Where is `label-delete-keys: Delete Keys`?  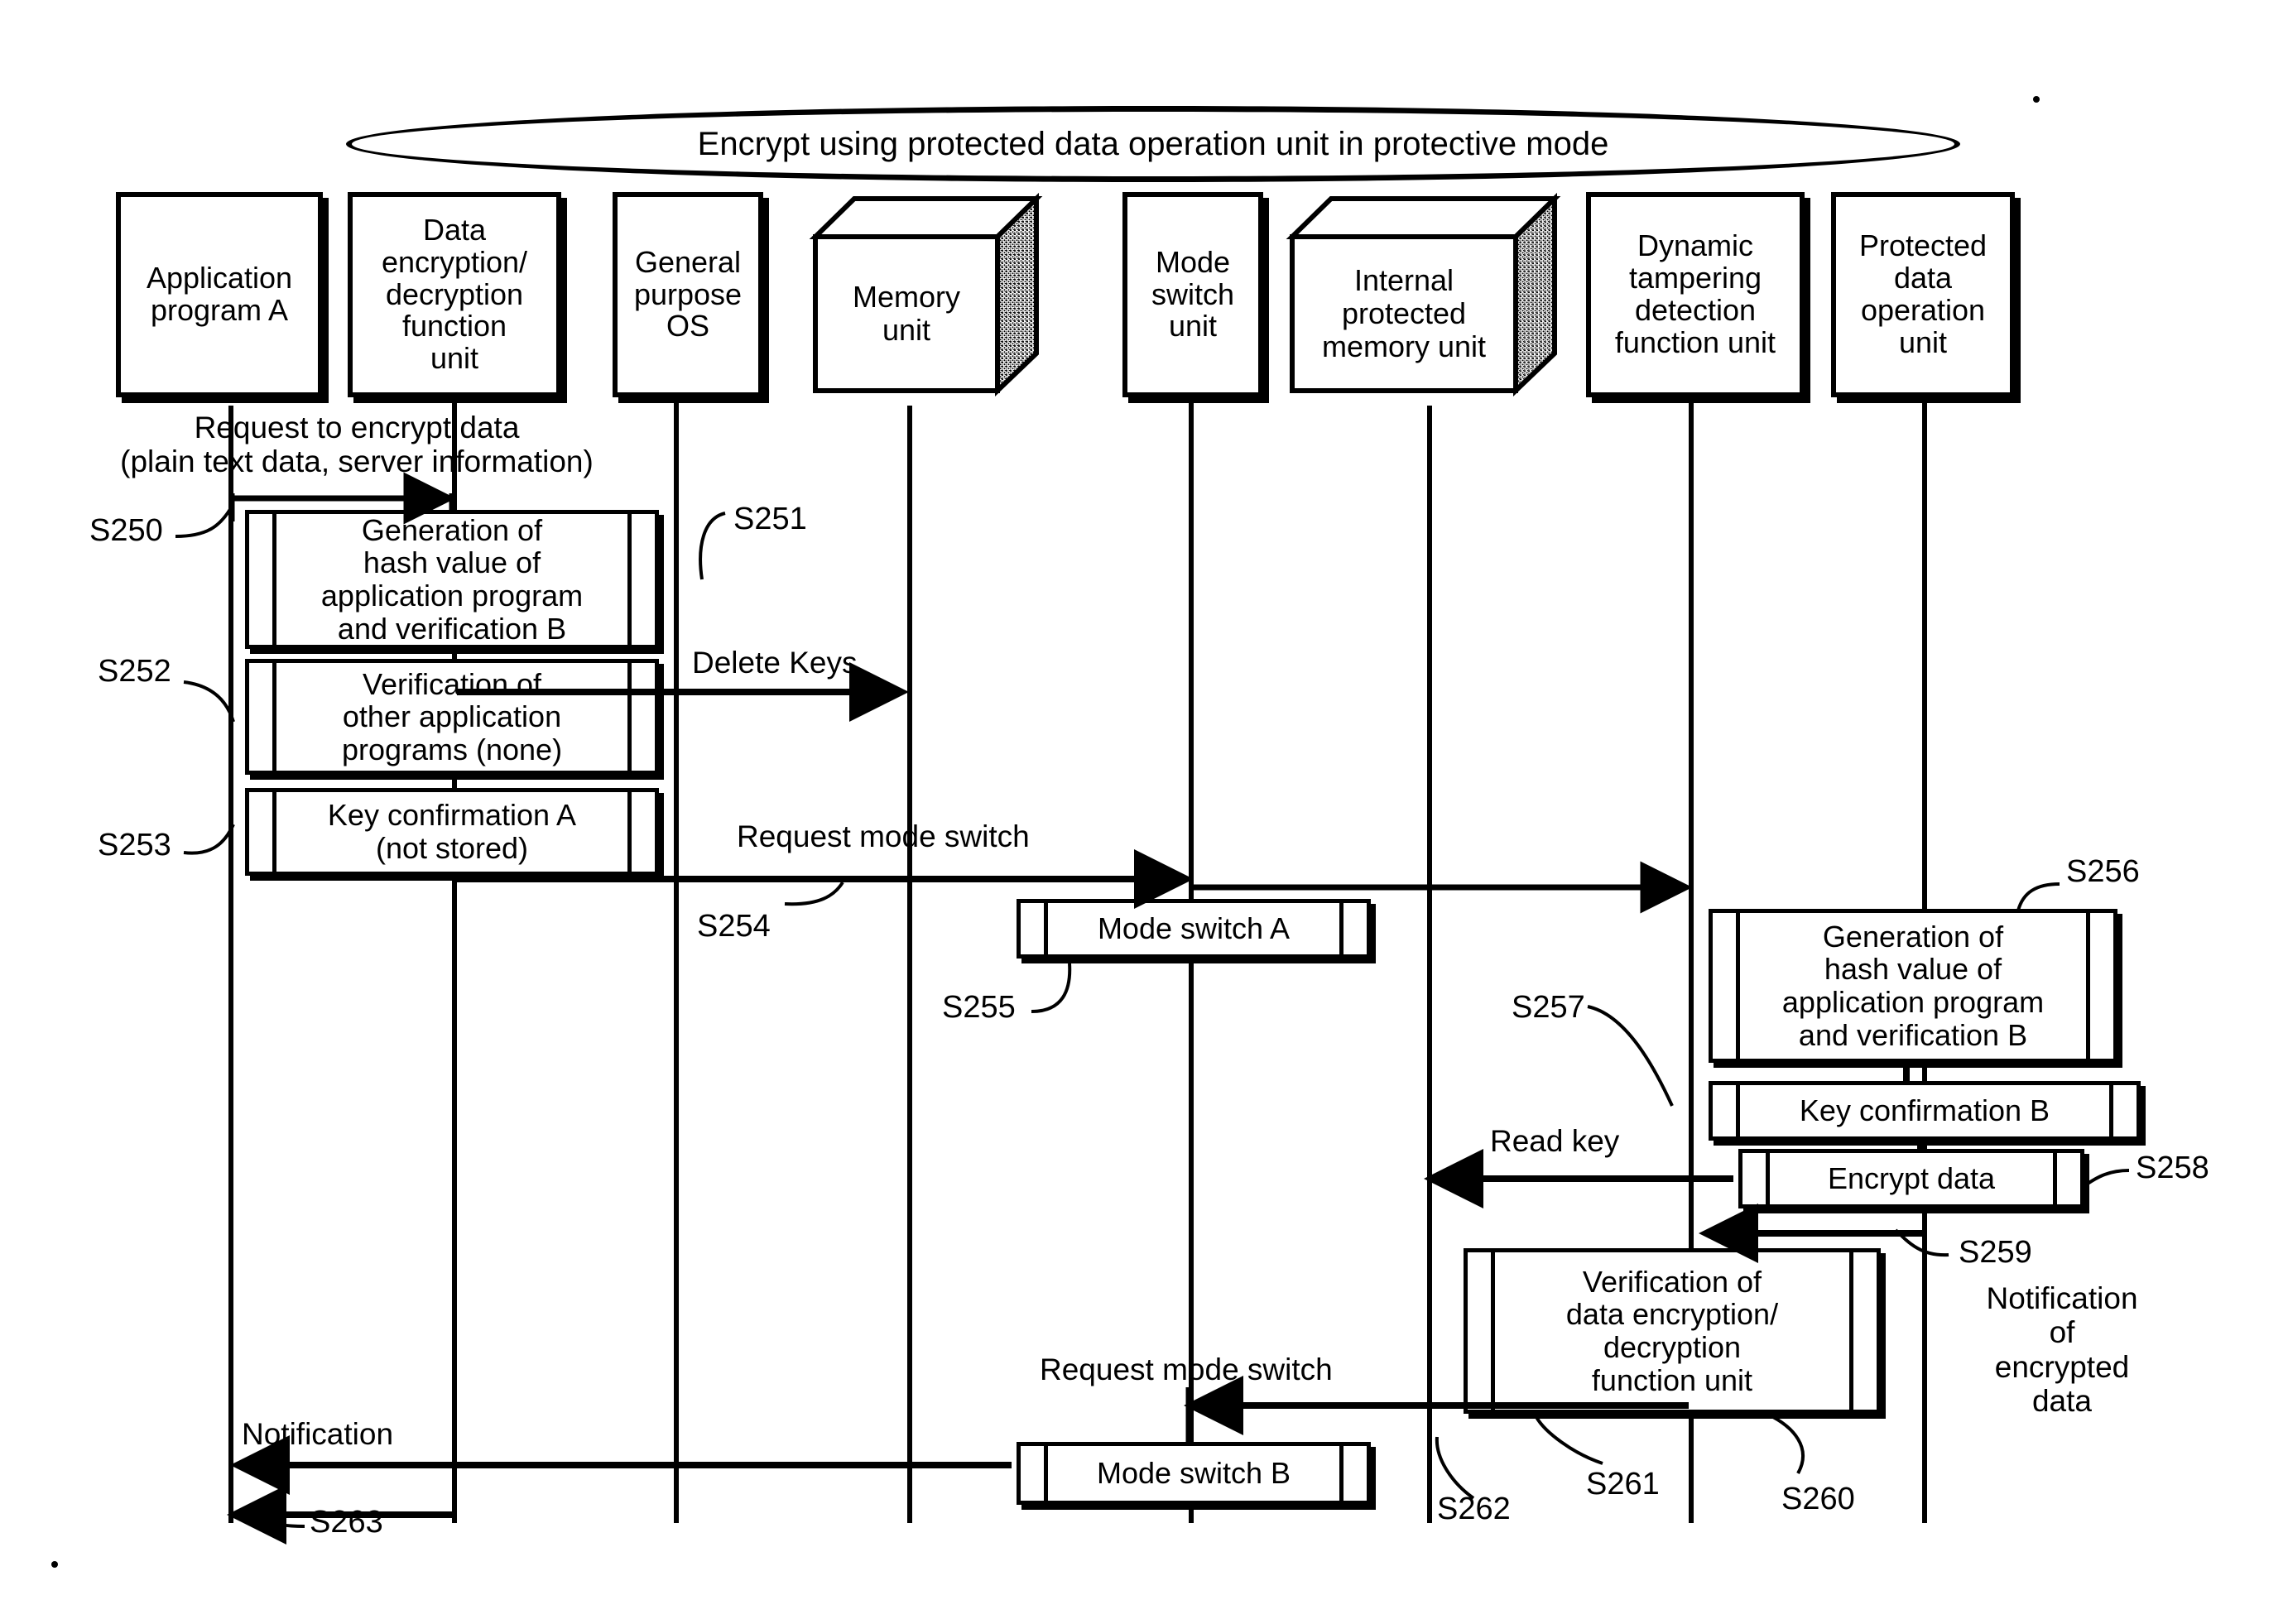 label-delete-keys: Delete Keys is located at coordinates (775, 663).